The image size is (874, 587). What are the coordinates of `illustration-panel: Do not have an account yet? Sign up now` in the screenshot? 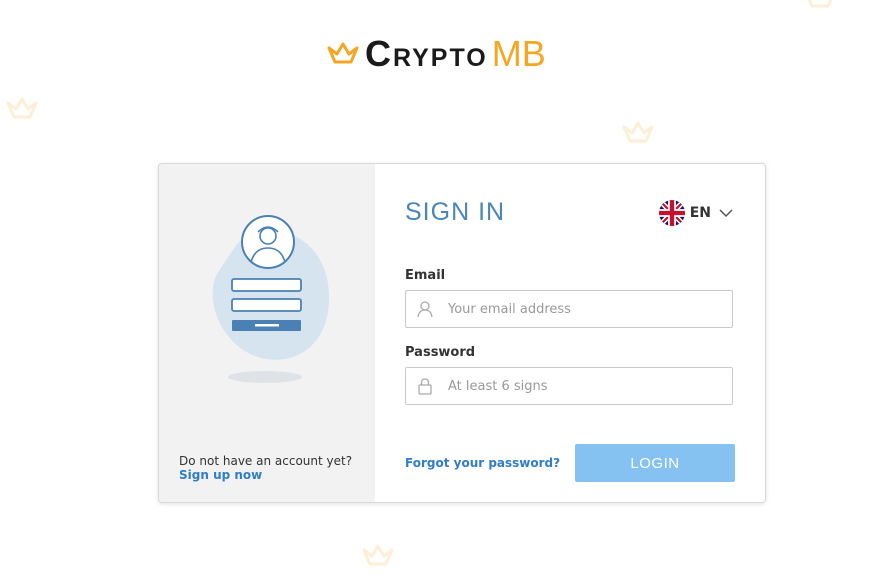 It's located at (267, 333).